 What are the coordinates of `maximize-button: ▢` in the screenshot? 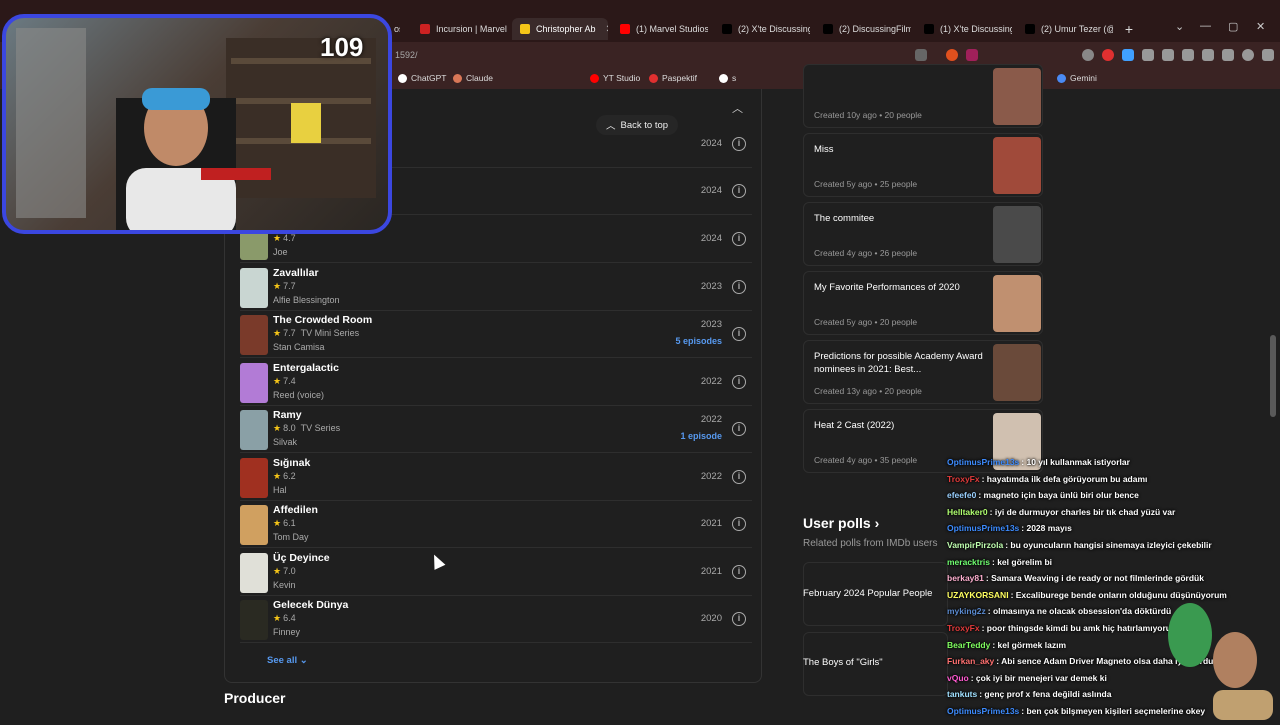 It's located at (1233, 26).